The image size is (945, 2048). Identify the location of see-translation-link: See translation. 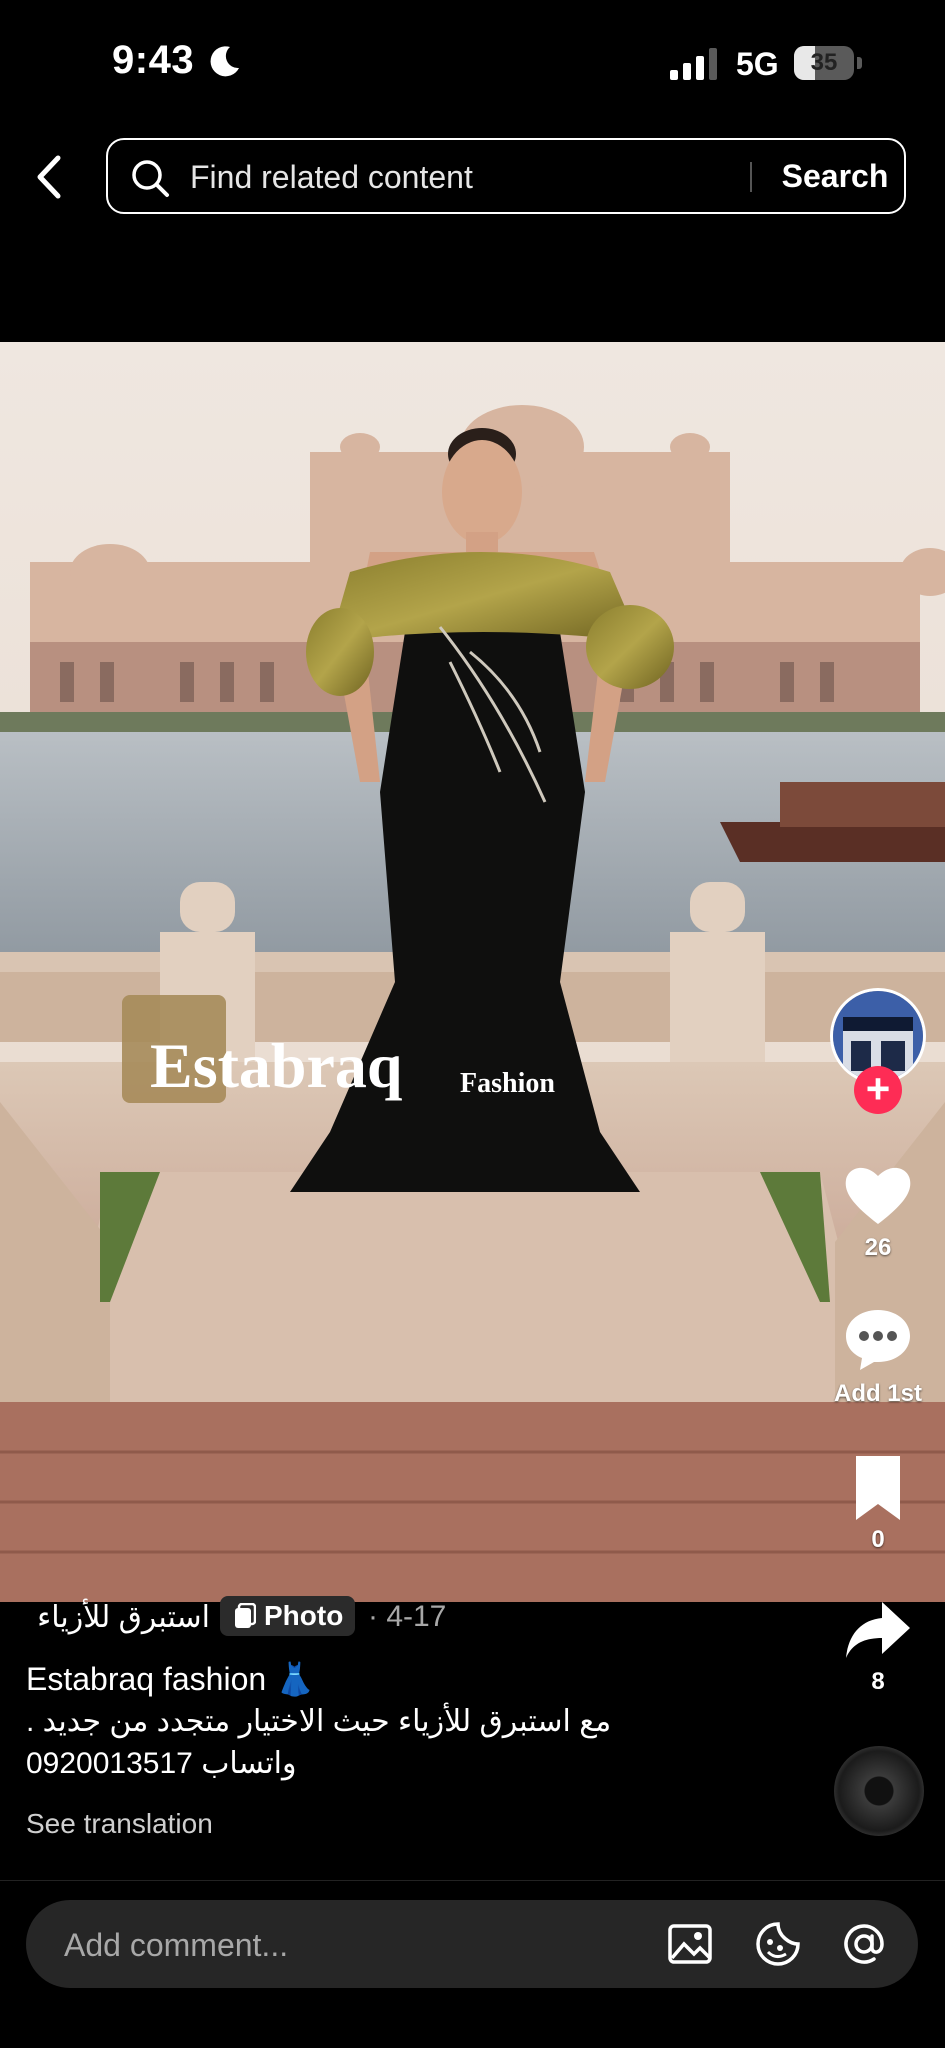
(119, 1824).